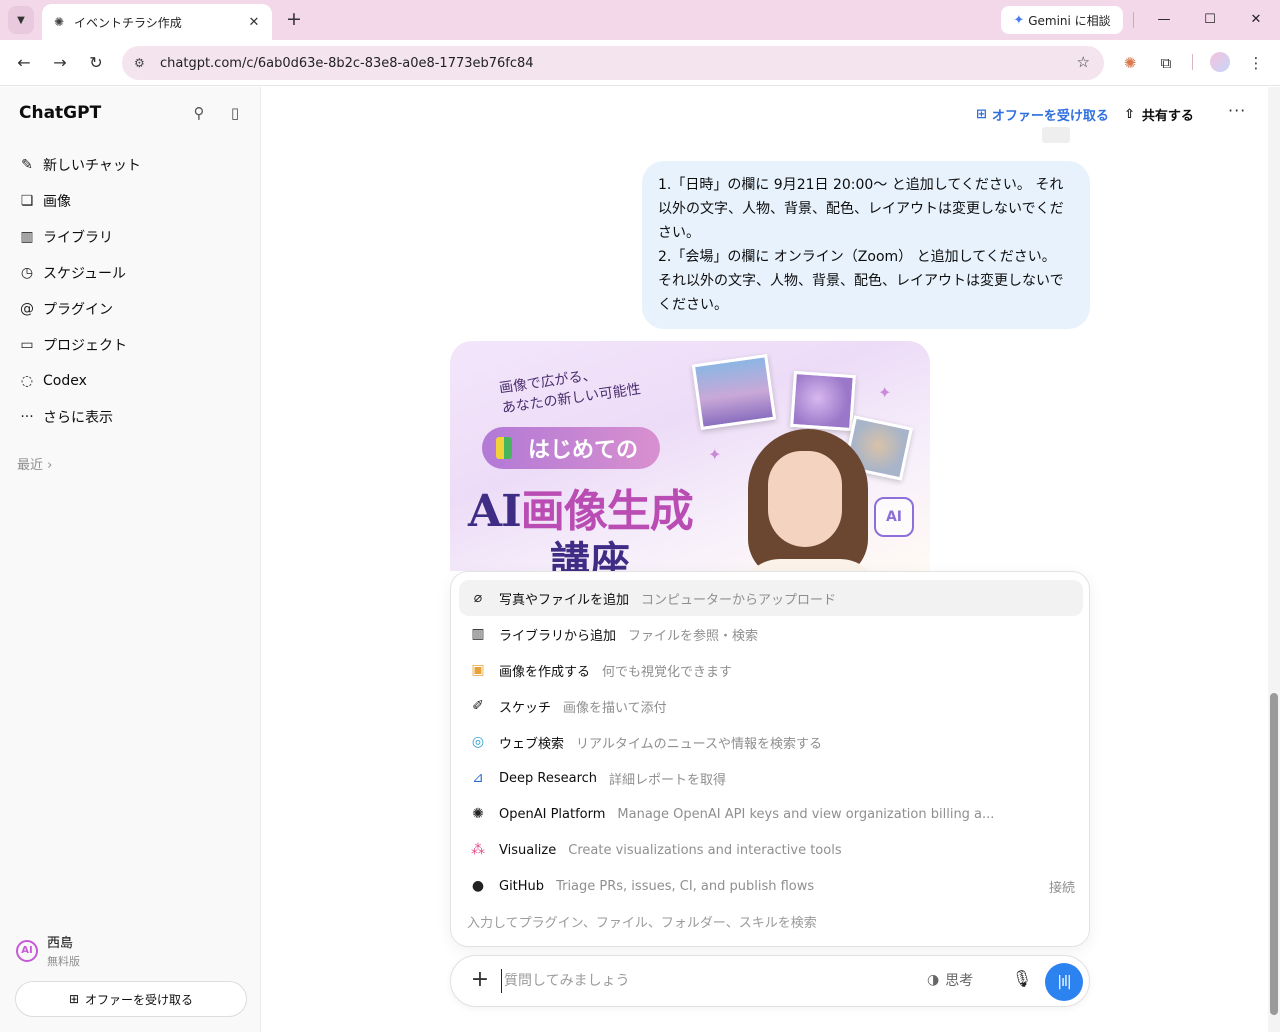  What do you see at coordinates (131, 999) in the screenshot?
I see `sidebar-offer-button: ⊞ オファーを受け取る` at bounding box center [131, 999].